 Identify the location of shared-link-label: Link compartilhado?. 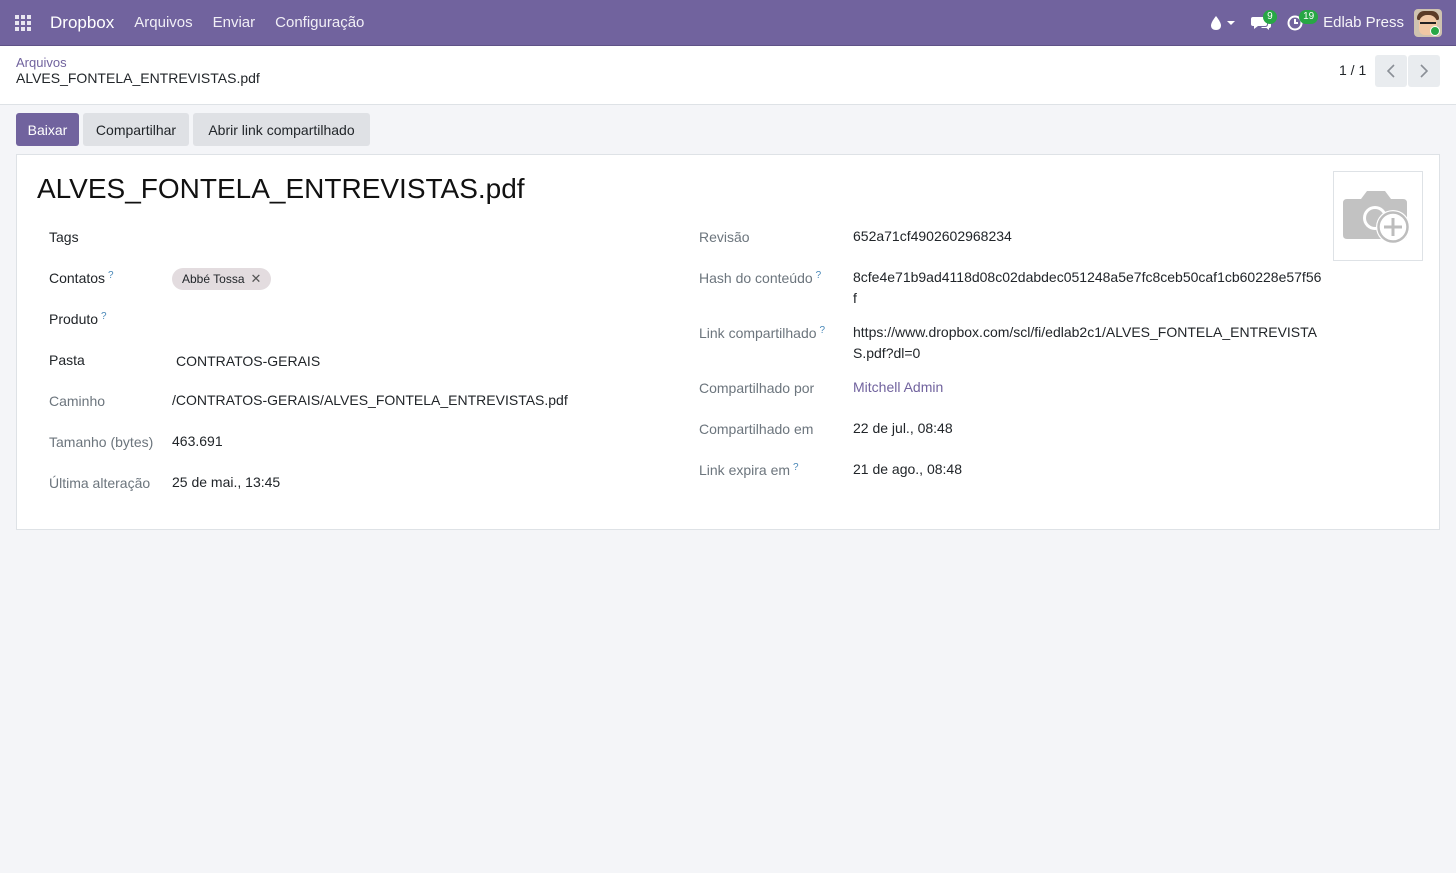
(762, 333).